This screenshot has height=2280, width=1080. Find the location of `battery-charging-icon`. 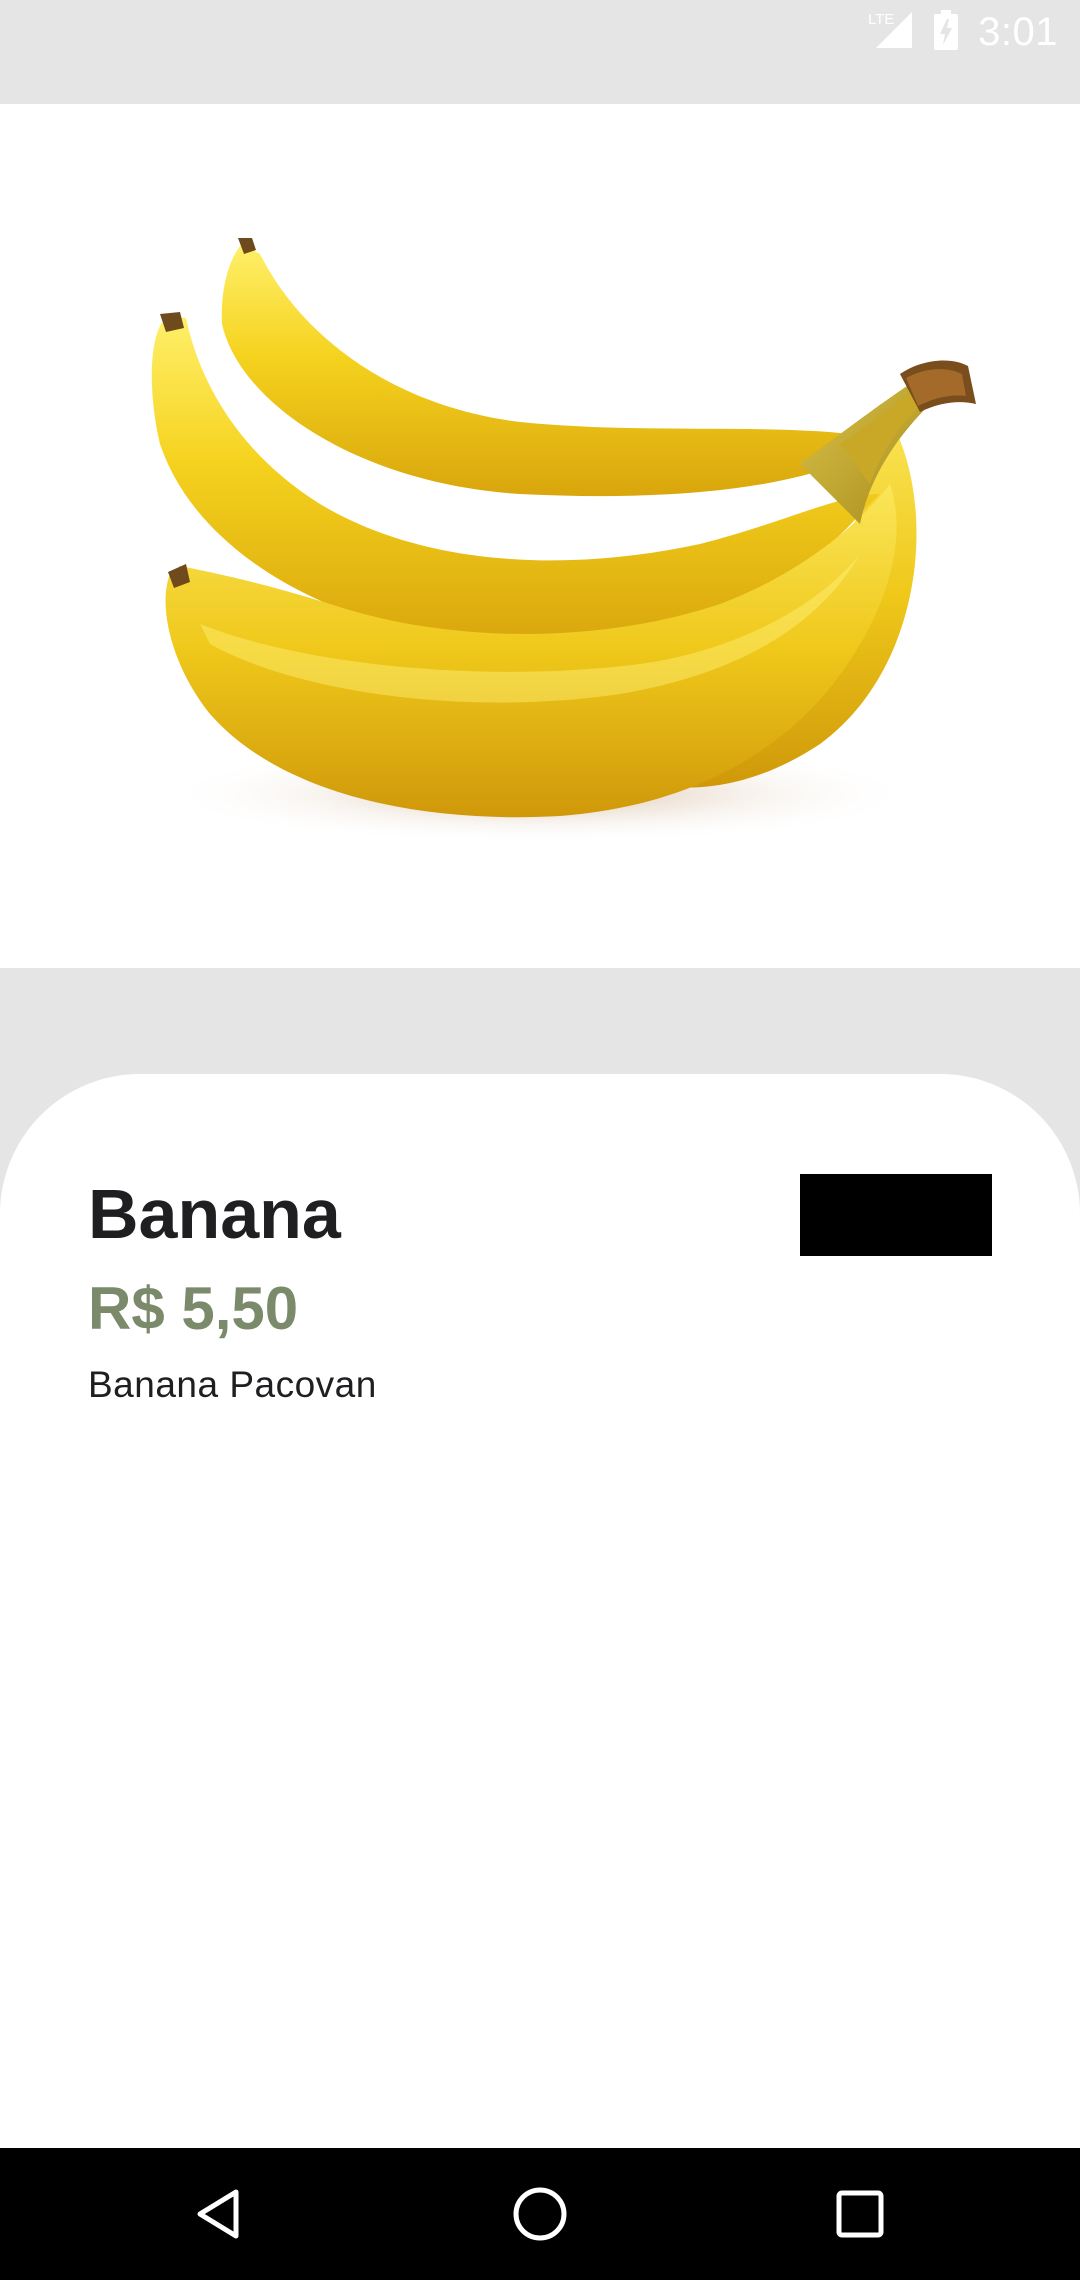

battery-charging-icon is located at coordinates (946, 32).